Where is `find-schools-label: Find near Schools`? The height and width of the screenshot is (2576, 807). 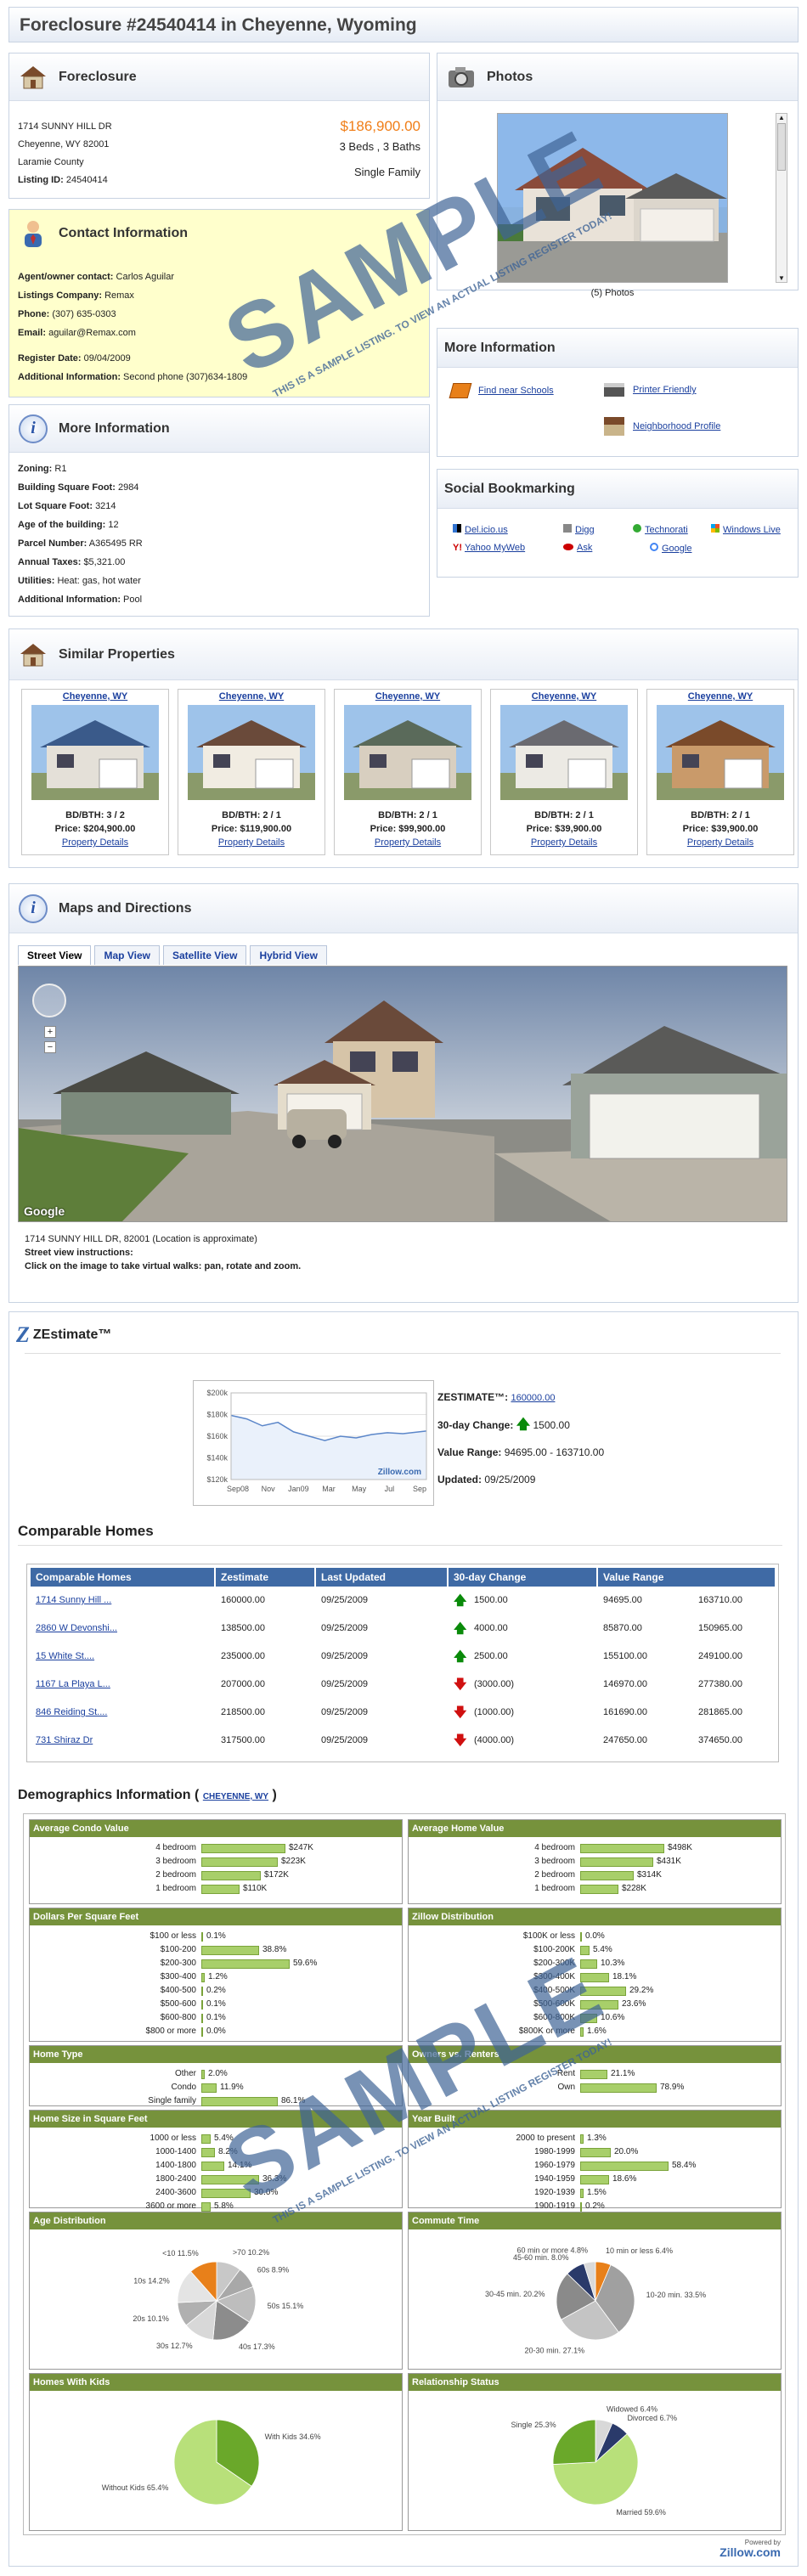
find-schools-label: Find near Schools is located at coordinates (516, 391).